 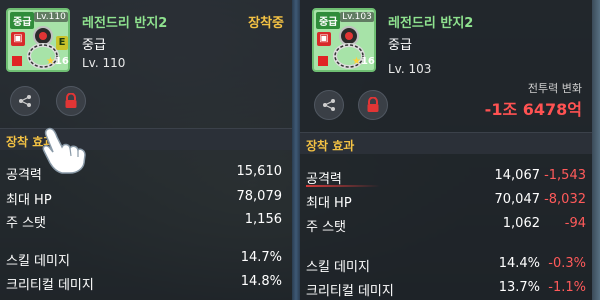 I want to click on stat-label: 공격력, so click(x=24, y=175).